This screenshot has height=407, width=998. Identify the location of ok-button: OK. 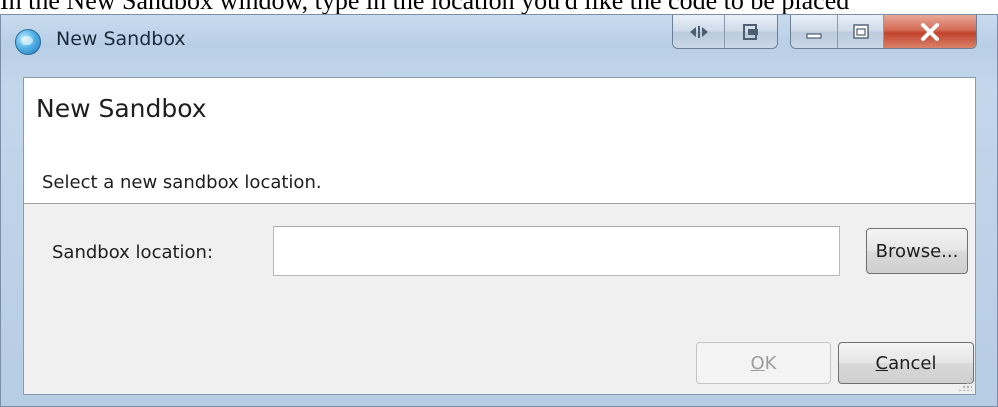
(763, 363).